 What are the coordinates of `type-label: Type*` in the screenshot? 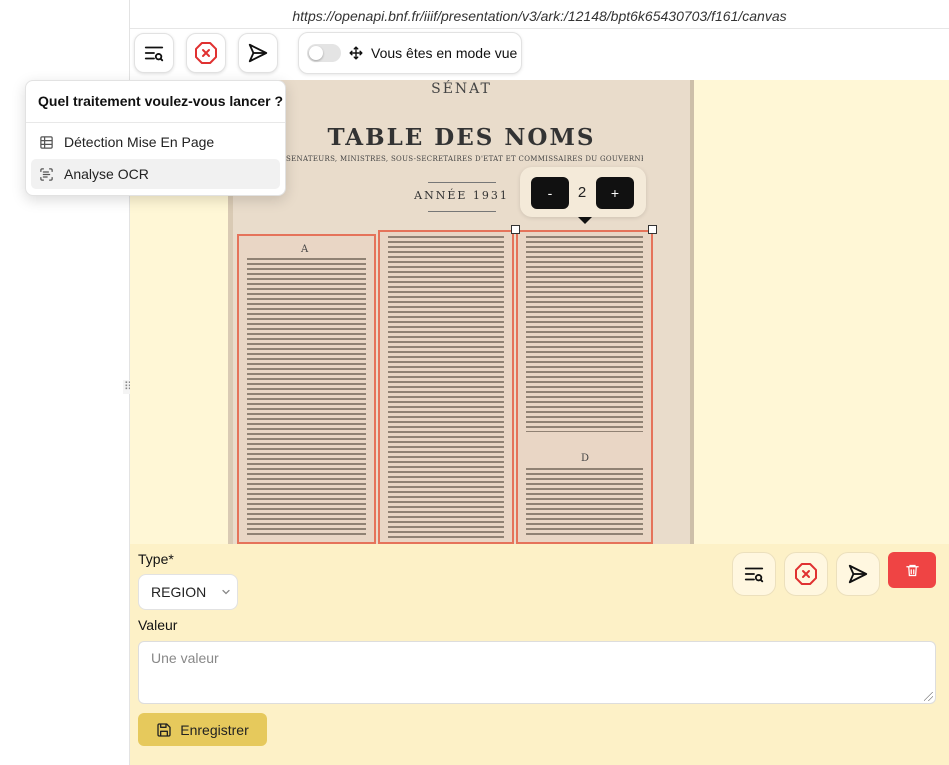 It's located at (156, 559).